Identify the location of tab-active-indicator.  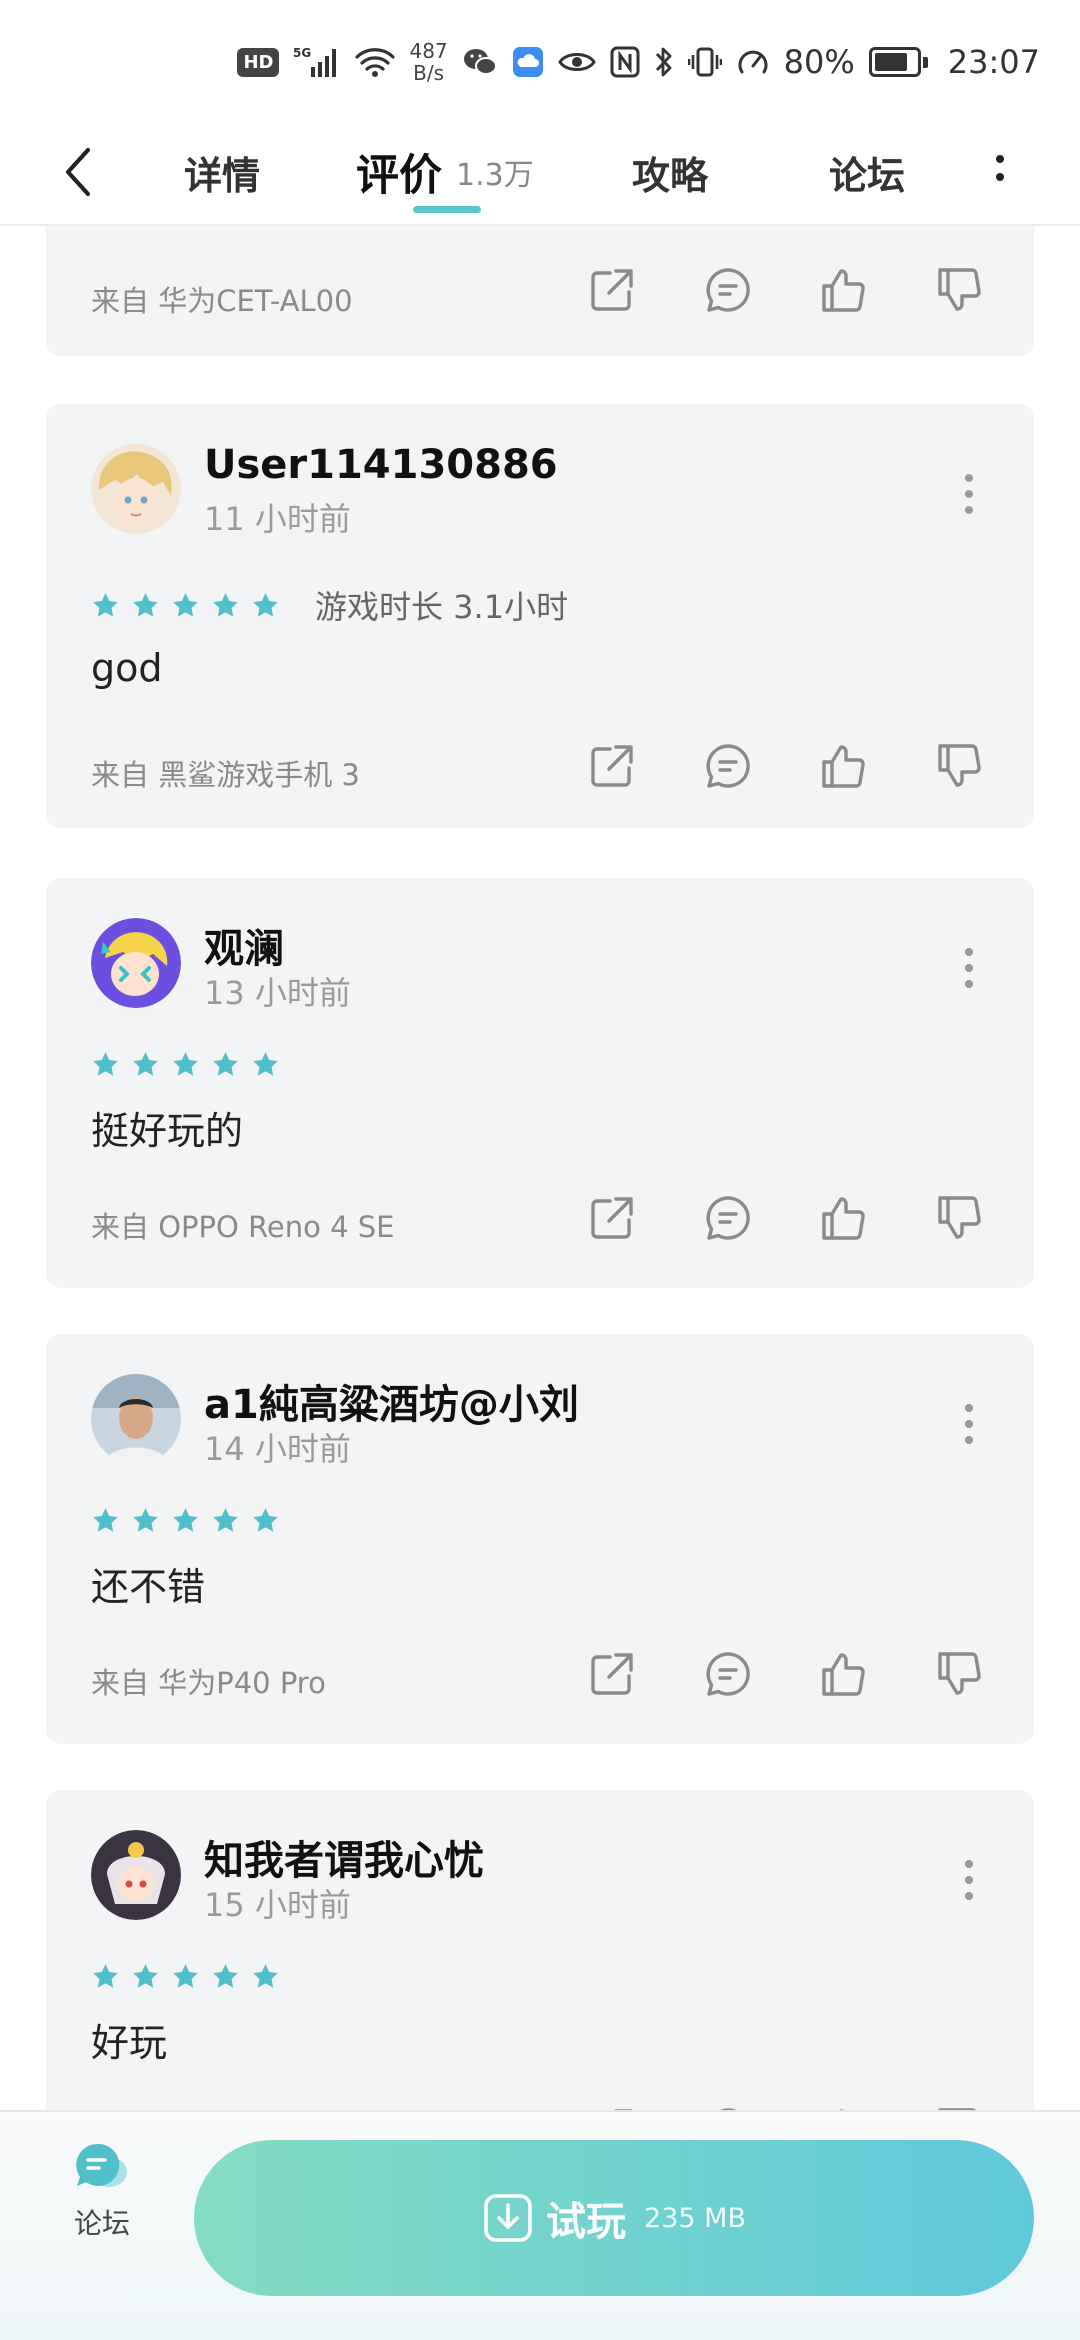
(447, 209).